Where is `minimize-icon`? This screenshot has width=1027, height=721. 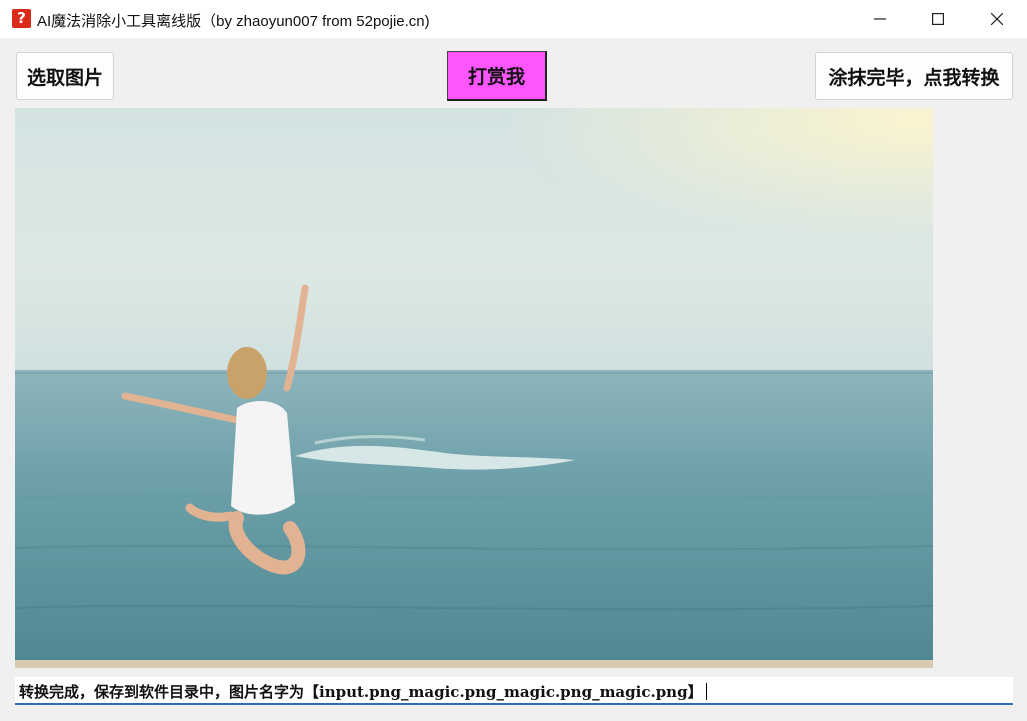 minimize-icon is located at coordinates (880, 19).